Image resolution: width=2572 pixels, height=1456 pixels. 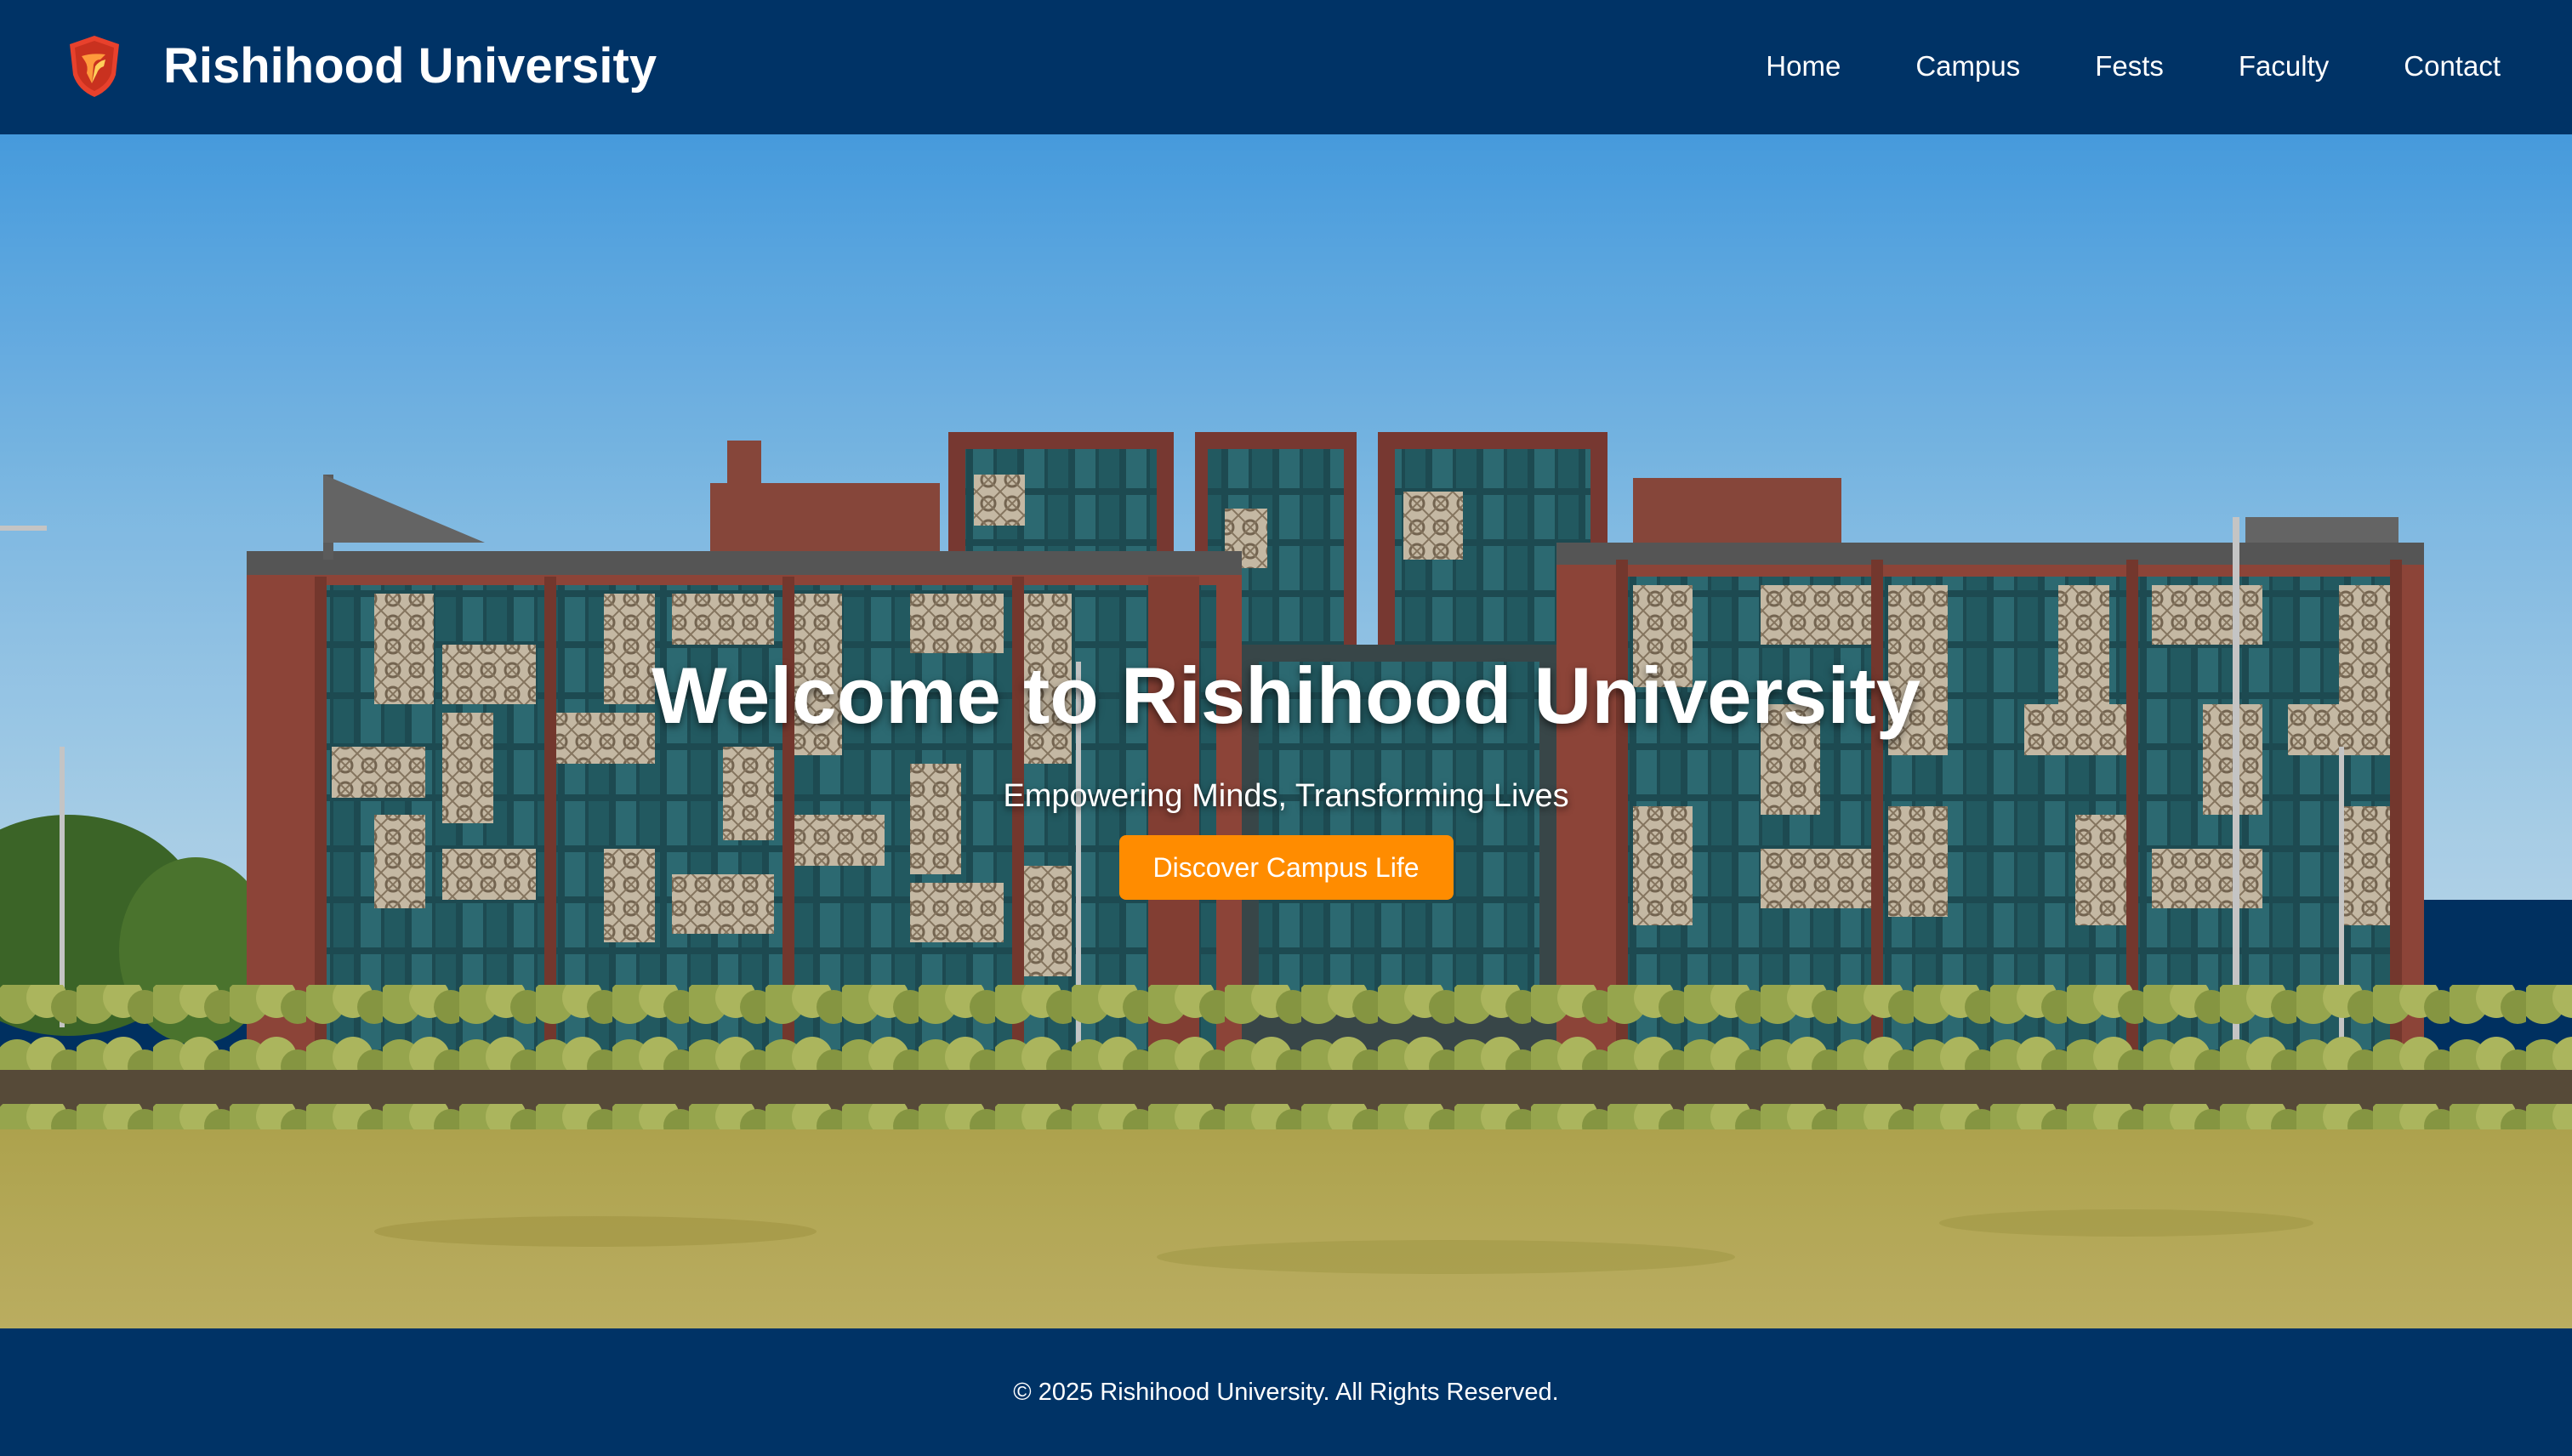 I want to click on nav-faculty: Faculty, so click(x=2284, y=66).